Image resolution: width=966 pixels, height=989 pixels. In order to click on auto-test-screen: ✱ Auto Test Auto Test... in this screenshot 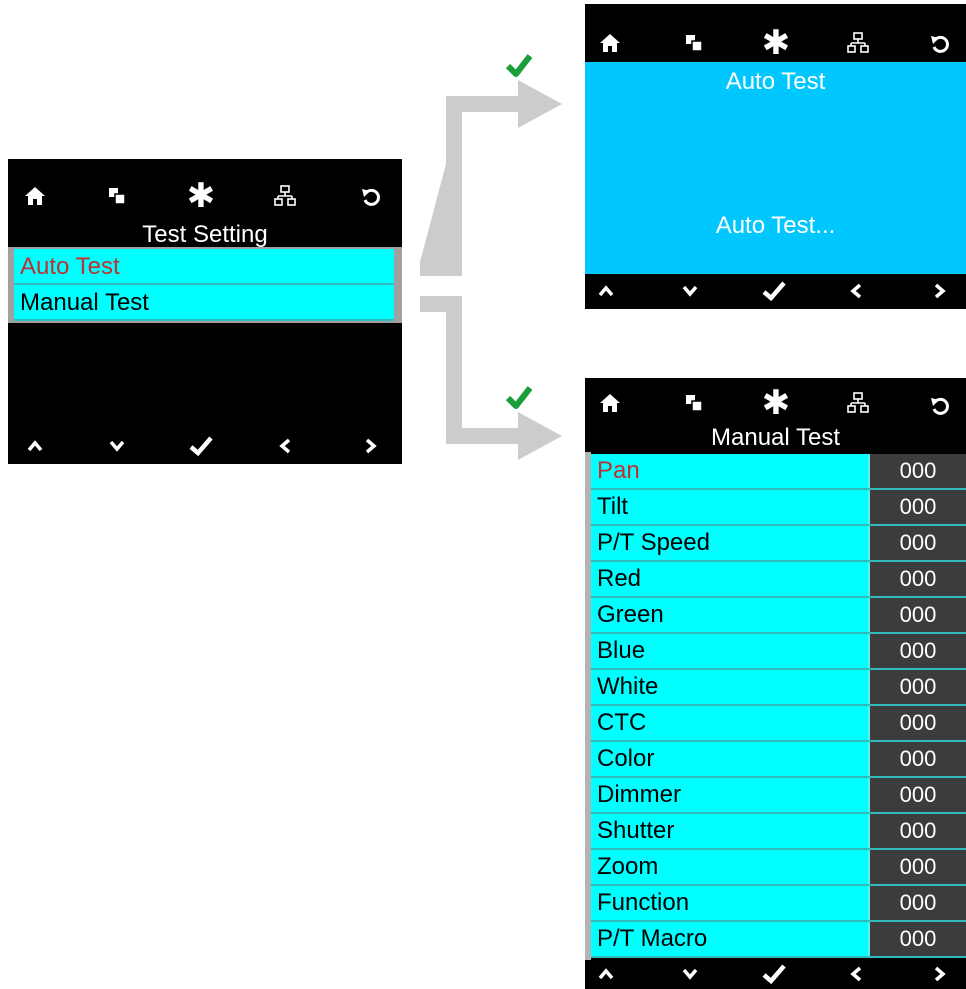, I will do `click(775, 156)`.